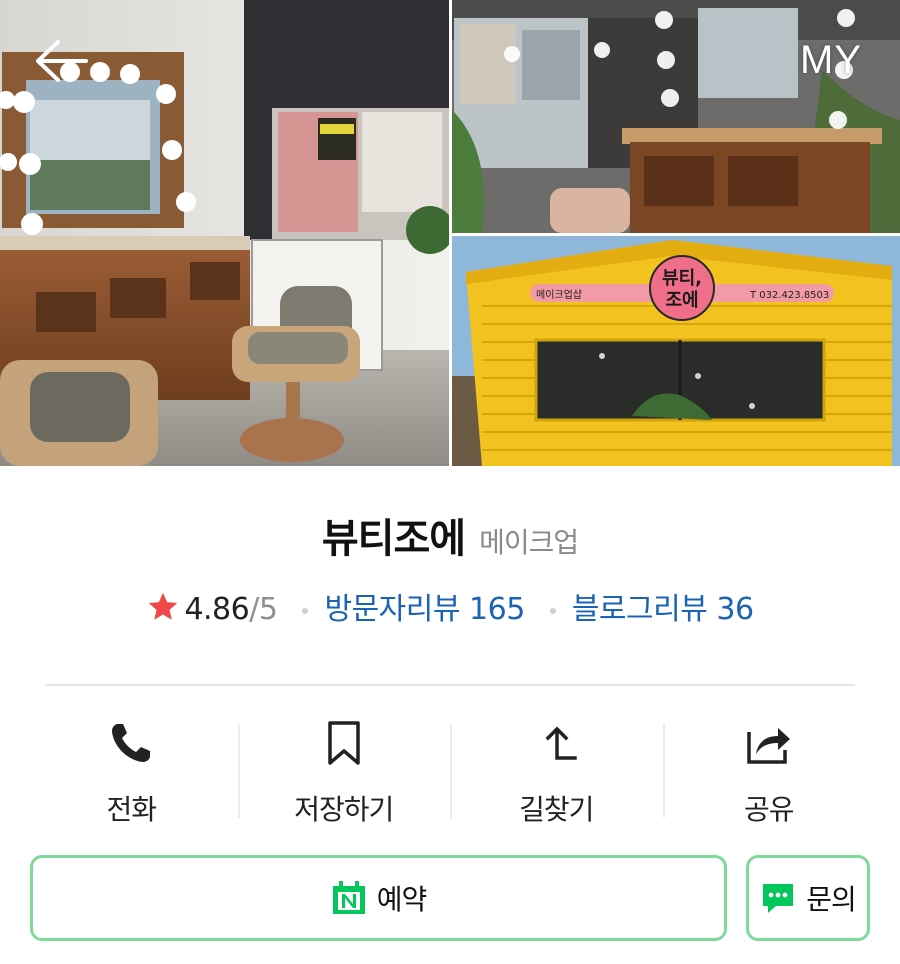 This screenshot has width=900, height=964. I want to click on my-button: MY, so click(831, 60).